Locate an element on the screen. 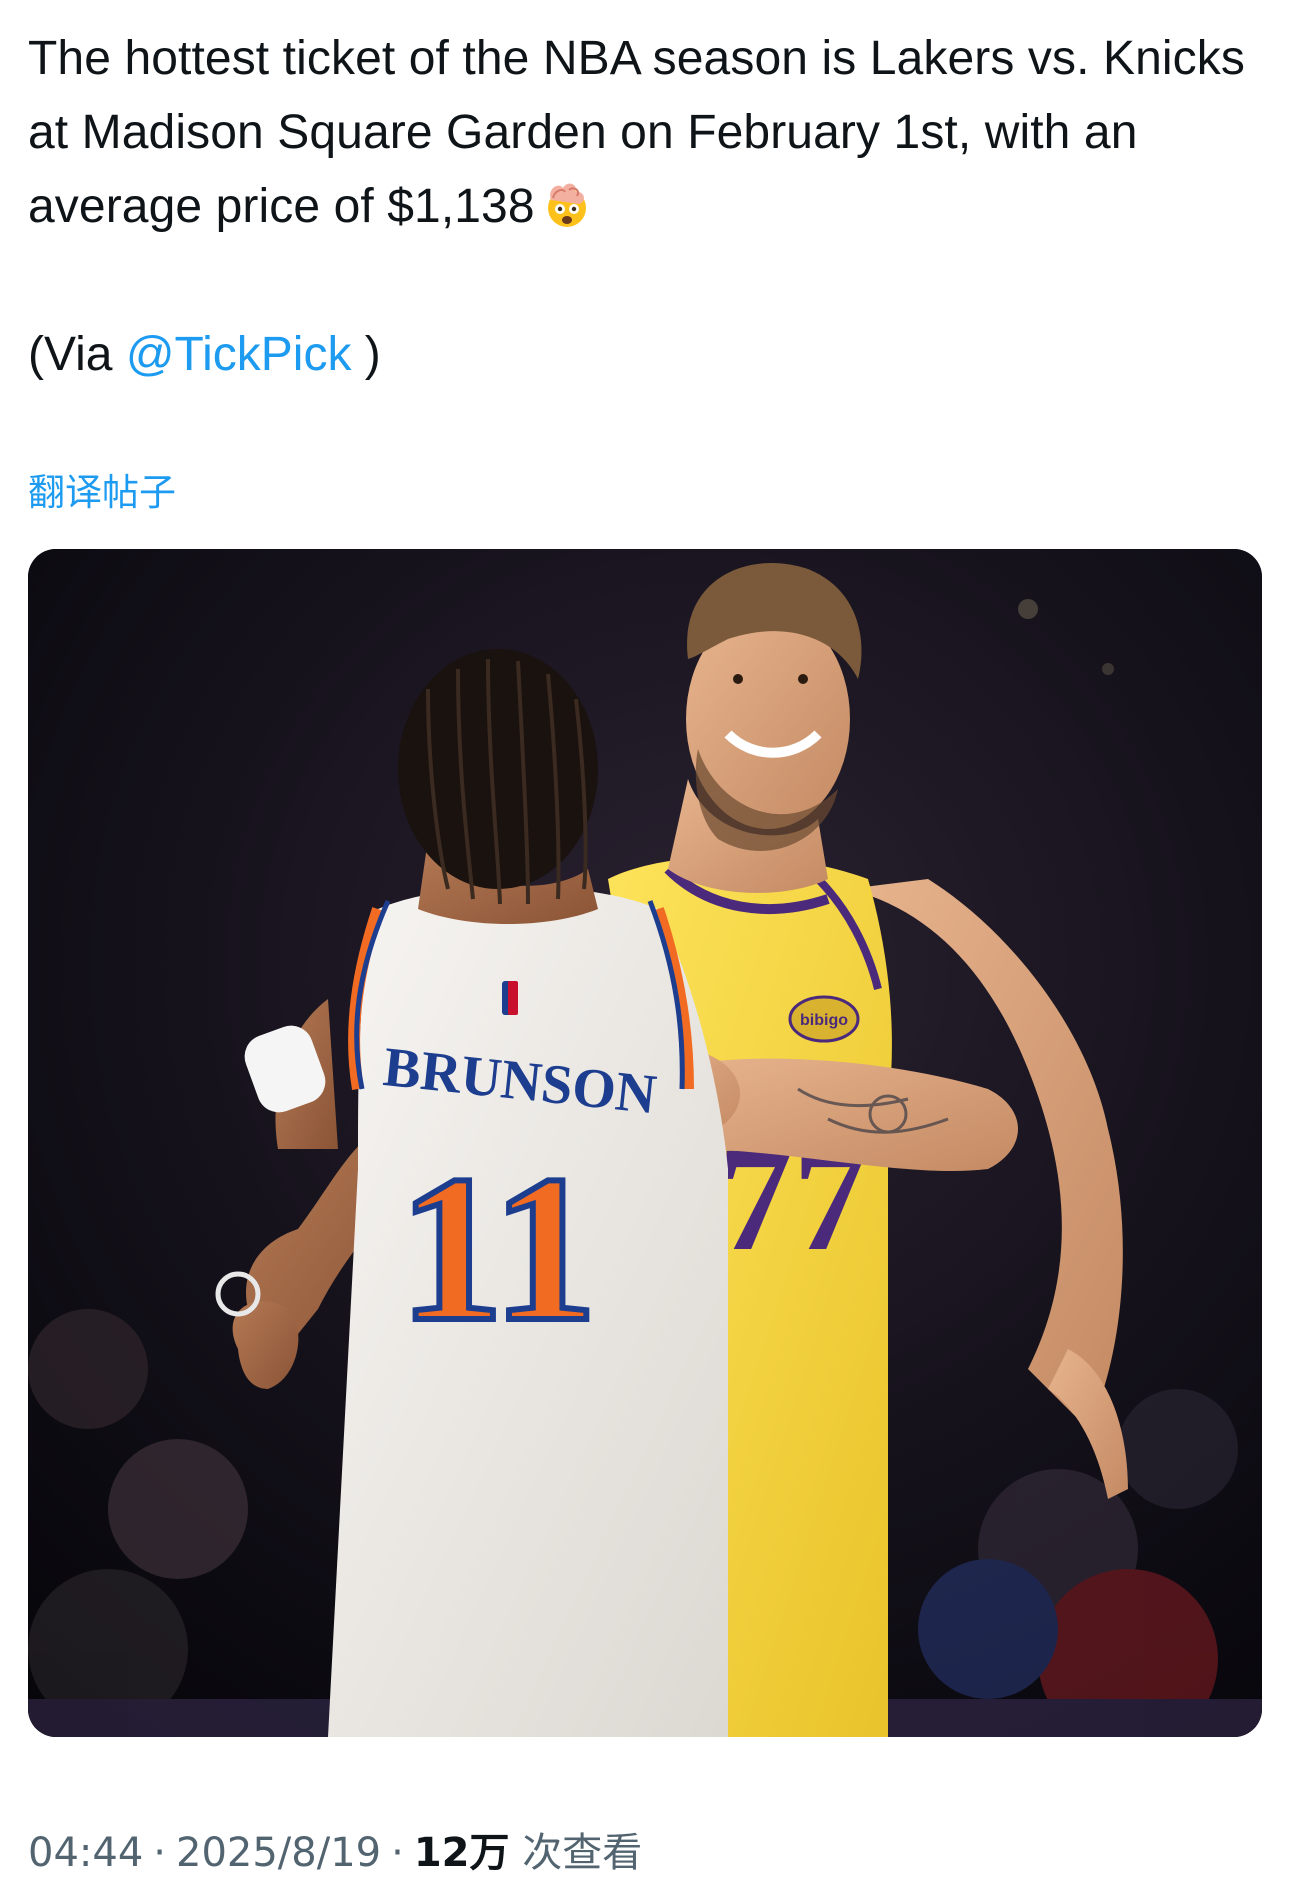 The height and width of the screenshot is (1903, 1290). post-date: 2025/8/19 is located at coordinates (278, 1853).